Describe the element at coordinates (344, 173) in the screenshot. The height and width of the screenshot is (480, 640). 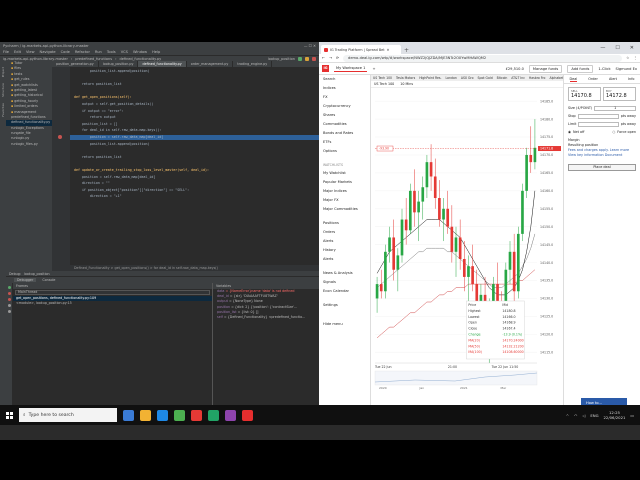
I see `watchlist-item: My Watchlist` at that location.